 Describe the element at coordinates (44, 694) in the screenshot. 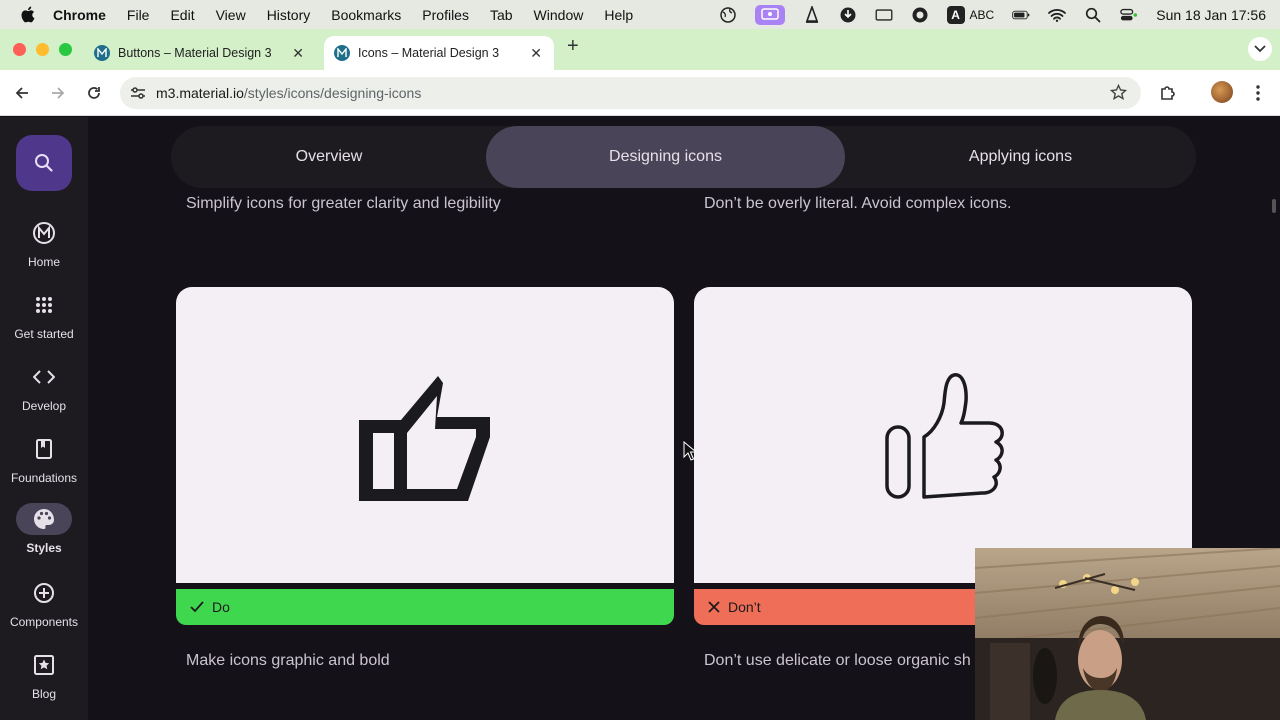

I see `rail-item-label: Blog` at that location.